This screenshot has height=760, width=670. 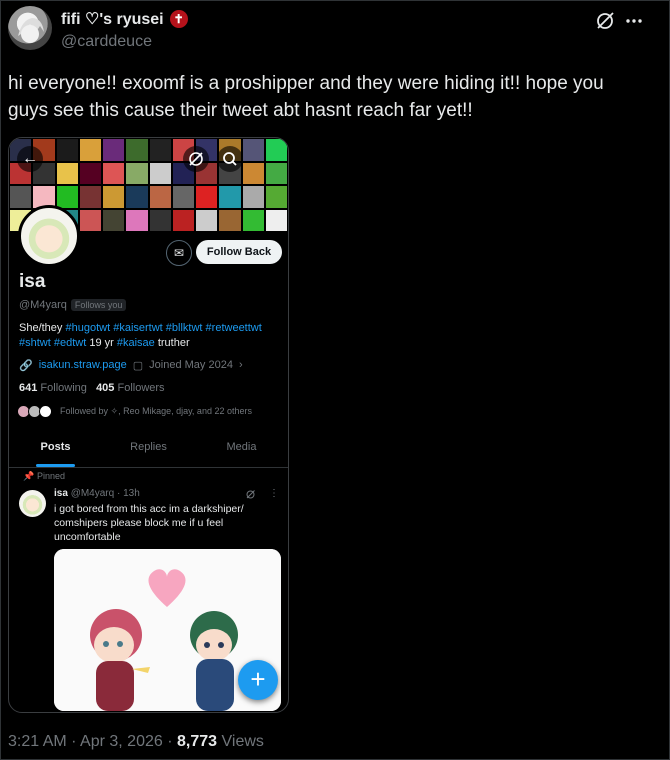 I want to click on tweet-footer: 3:21 AM · Apr 3, 2026 · 8,773 Views, so click(x=136, y=742).